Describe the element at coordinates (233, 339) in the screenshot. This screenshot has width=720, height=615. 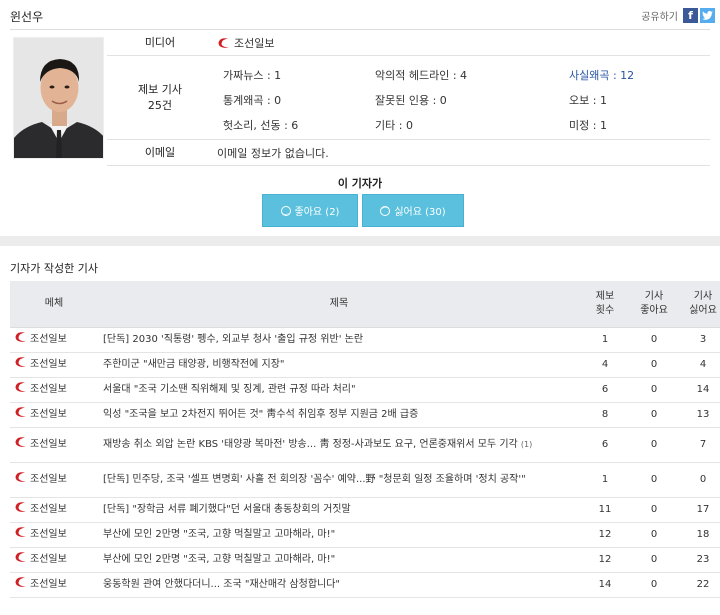
I see `row-title-link: [단독] 2030 '직통령' 펭수, 외교부 청사 '출입 규정 위반' 논란` at that location.